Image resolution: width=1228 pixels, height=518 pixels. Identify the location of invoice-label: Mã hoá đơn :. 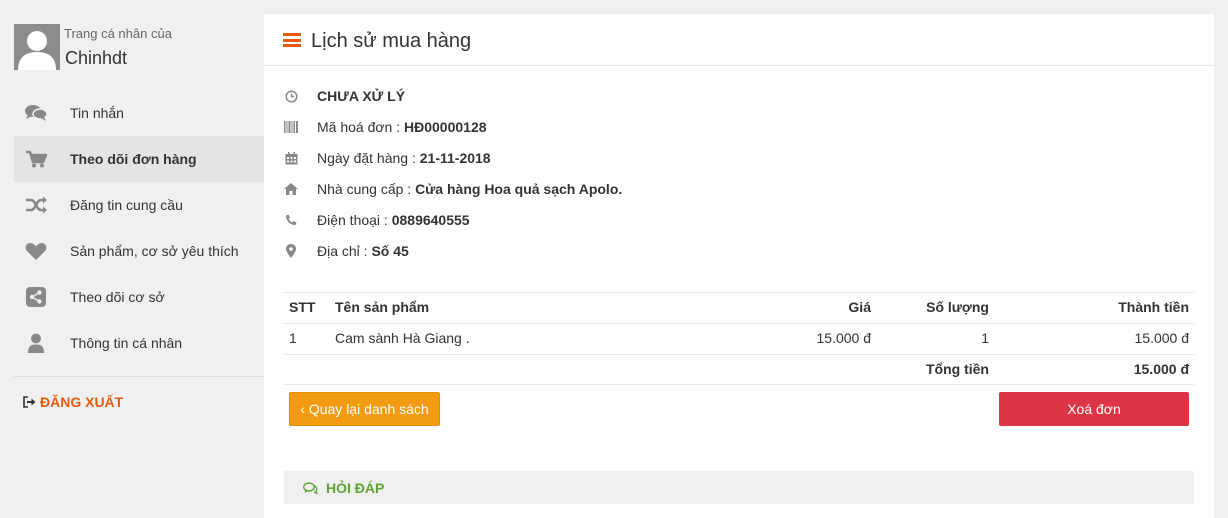
(361, 127).